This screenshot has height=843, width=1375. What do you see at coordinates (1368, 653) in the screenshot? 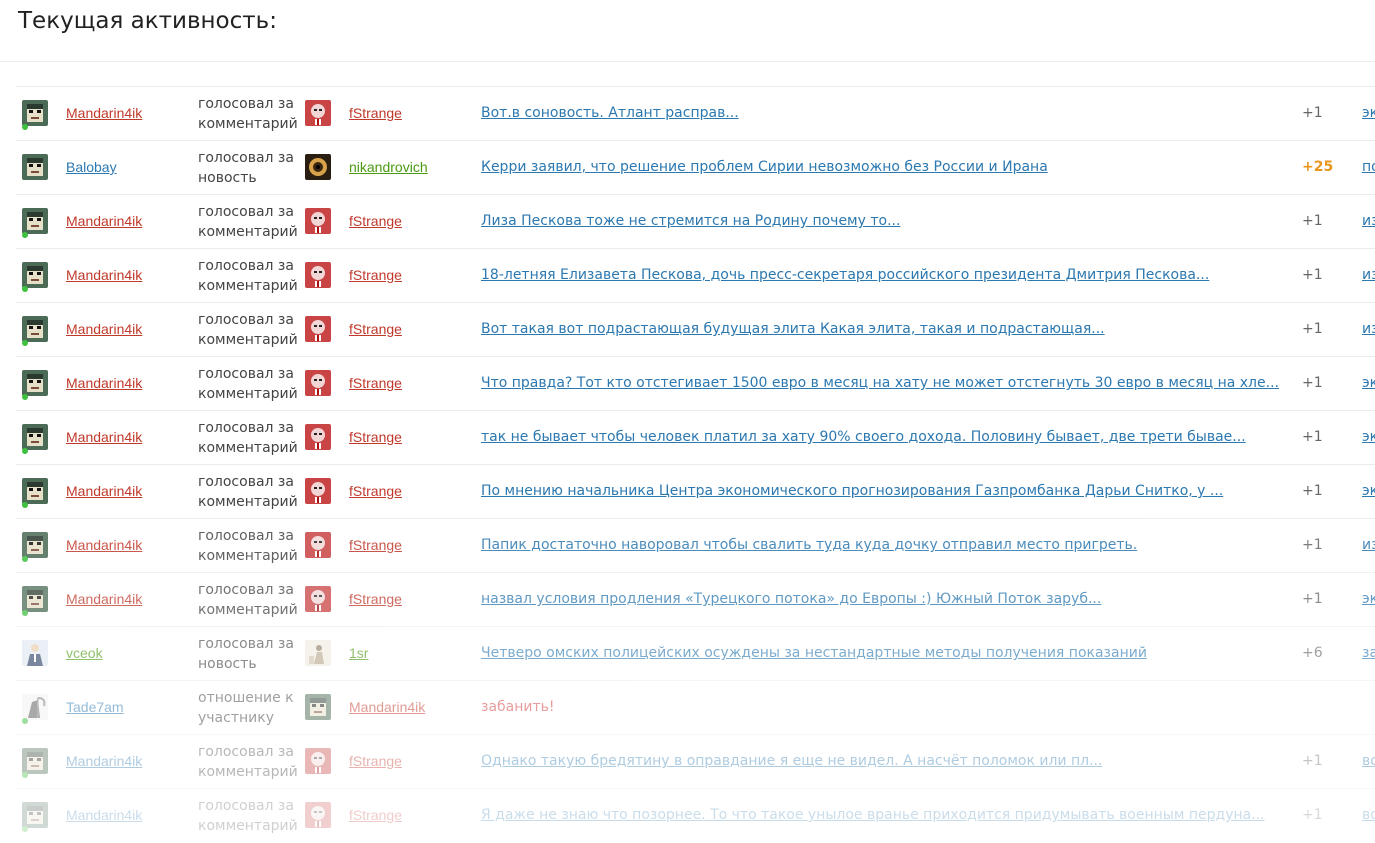
I see `category-link: за` at bounding box center [1368, 653].